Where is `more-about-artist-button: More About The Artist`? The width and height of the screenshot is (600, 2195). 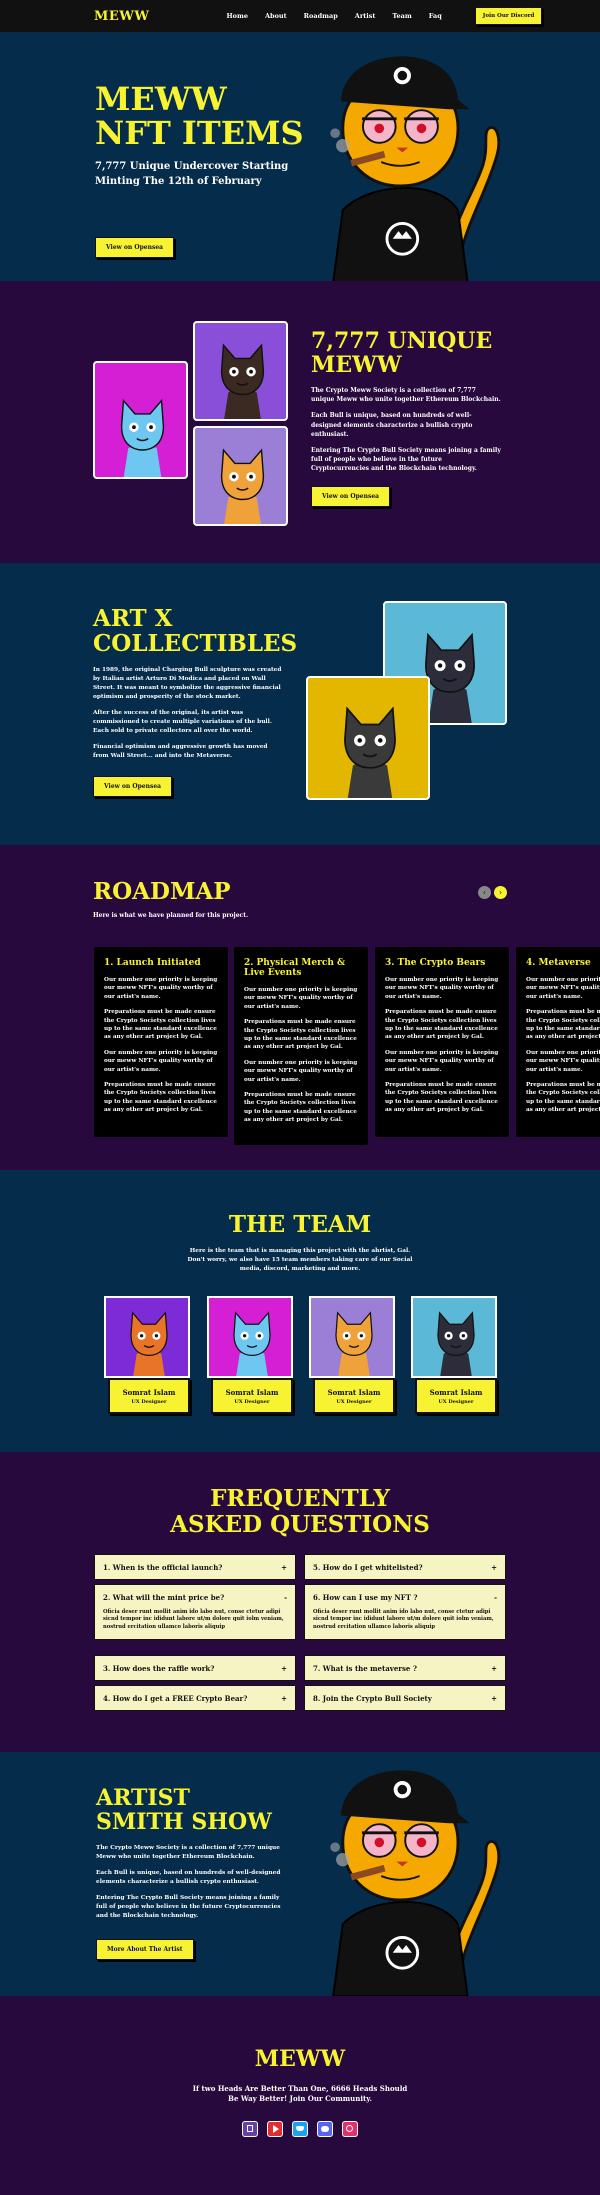 more-about-artist-button: More About The Artist is located at coordinates (145, 1949).